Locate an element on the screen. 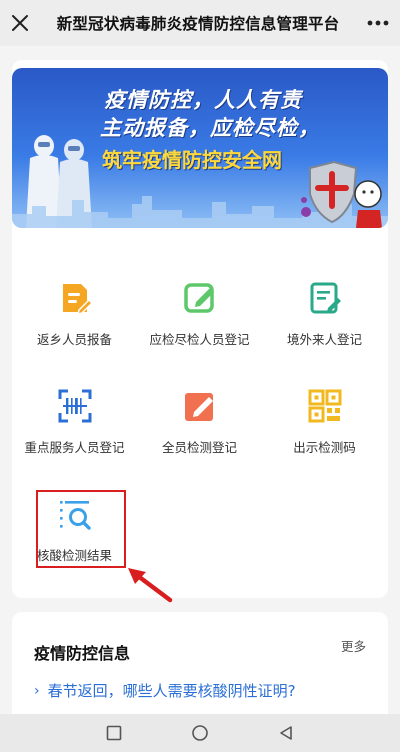  tile-label: 出示检测码 is located at coordinates (324, 447).